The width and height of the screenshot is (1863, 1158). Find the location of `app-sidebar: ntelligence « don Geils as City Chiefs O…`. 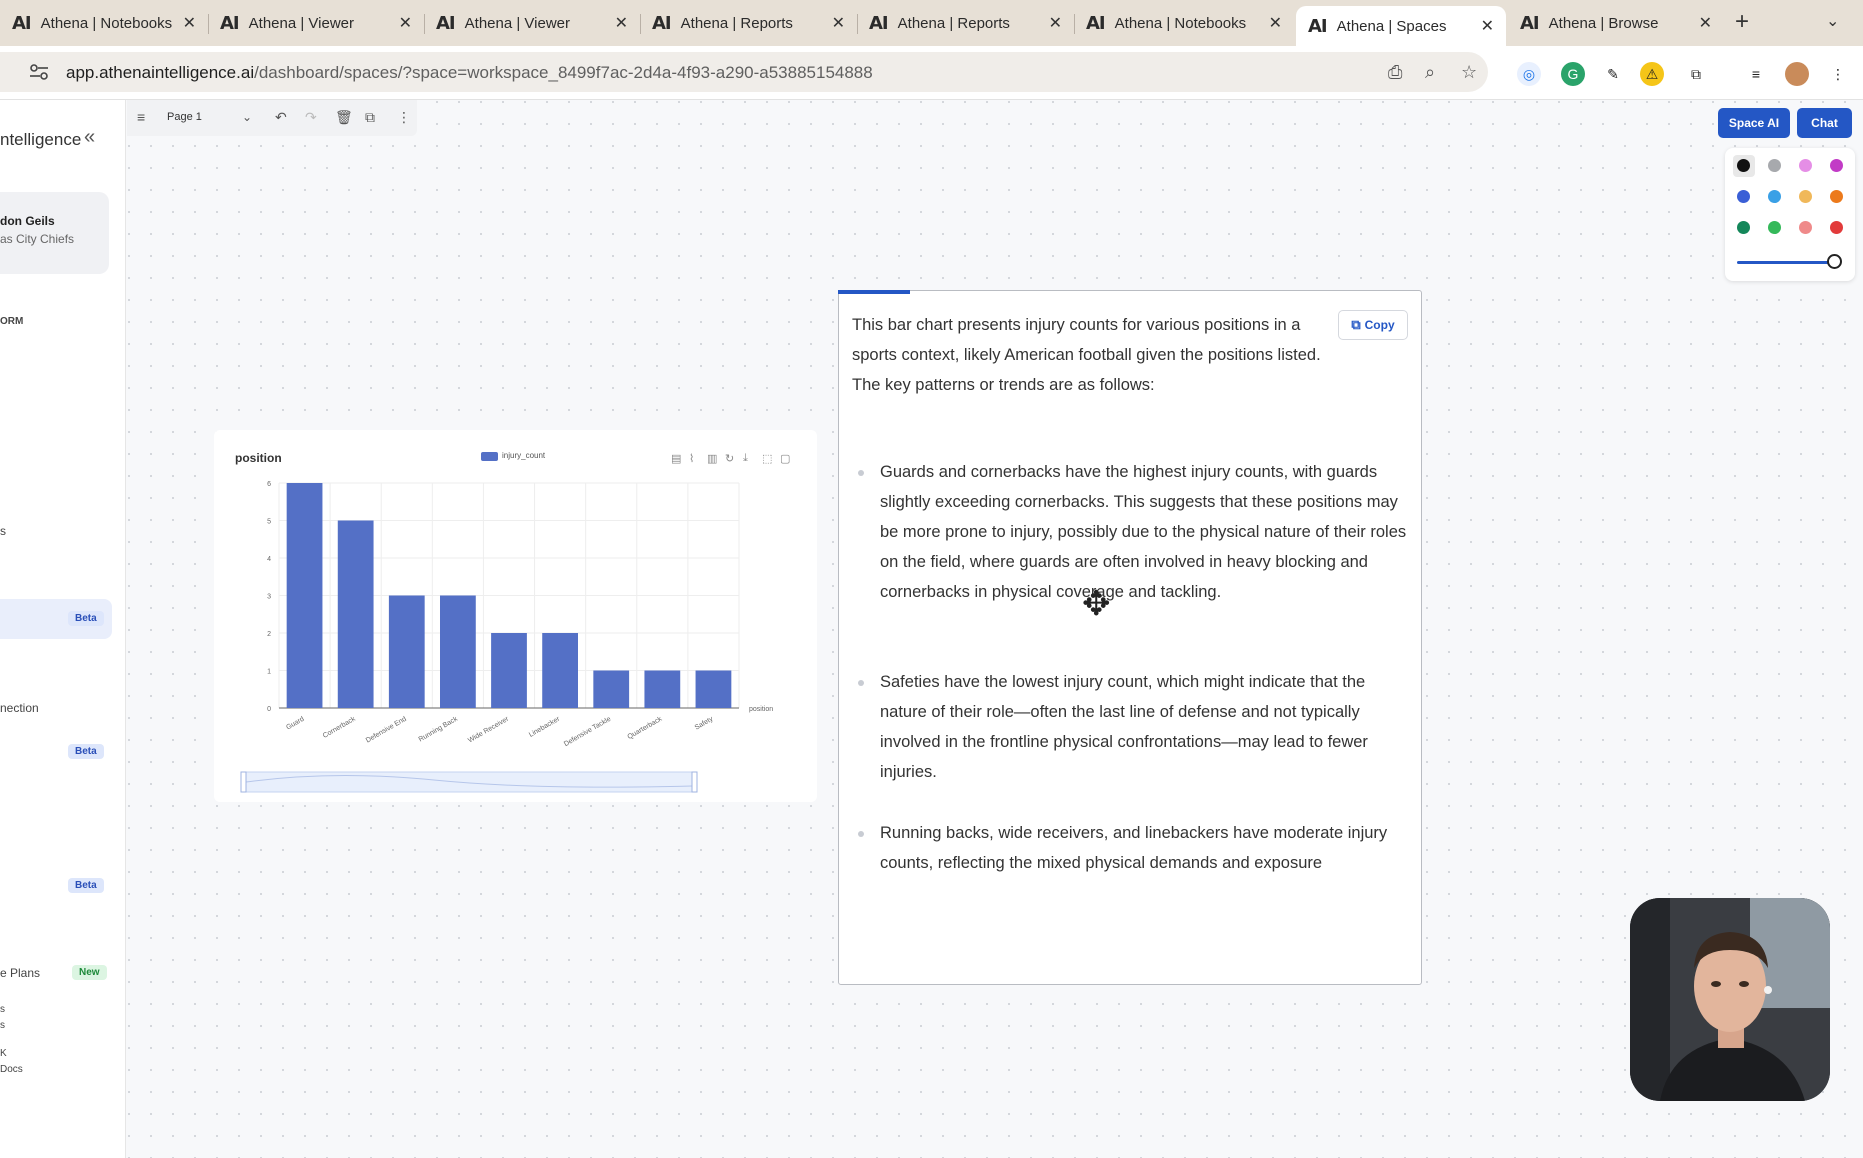

app-sidebar: ntelligence « don Geils as City Chiefs O… is located at coordinates (63, 629).